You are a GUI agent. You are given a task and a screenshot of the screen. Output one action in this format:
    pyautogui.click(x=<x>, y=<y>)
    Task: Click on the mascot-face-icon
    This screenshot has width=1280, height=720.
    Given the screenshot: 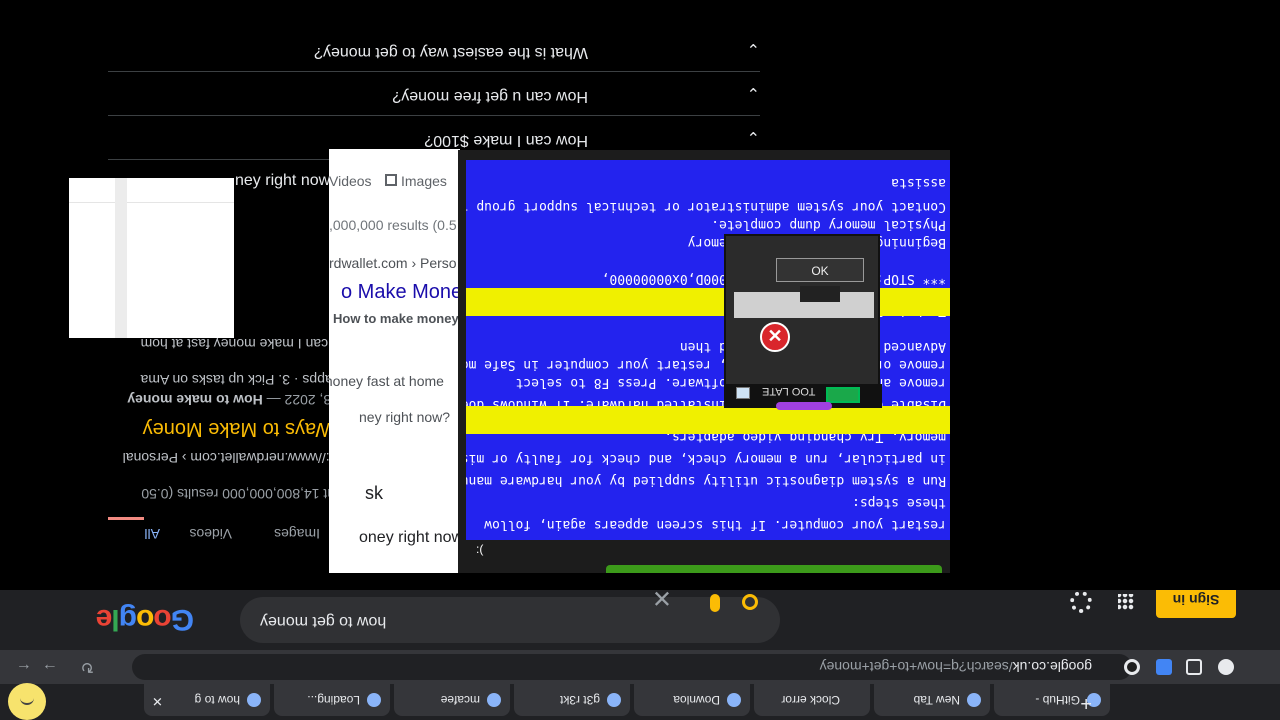 What is the action you would take?
    pyautogui.click(x=27, y=701)
    